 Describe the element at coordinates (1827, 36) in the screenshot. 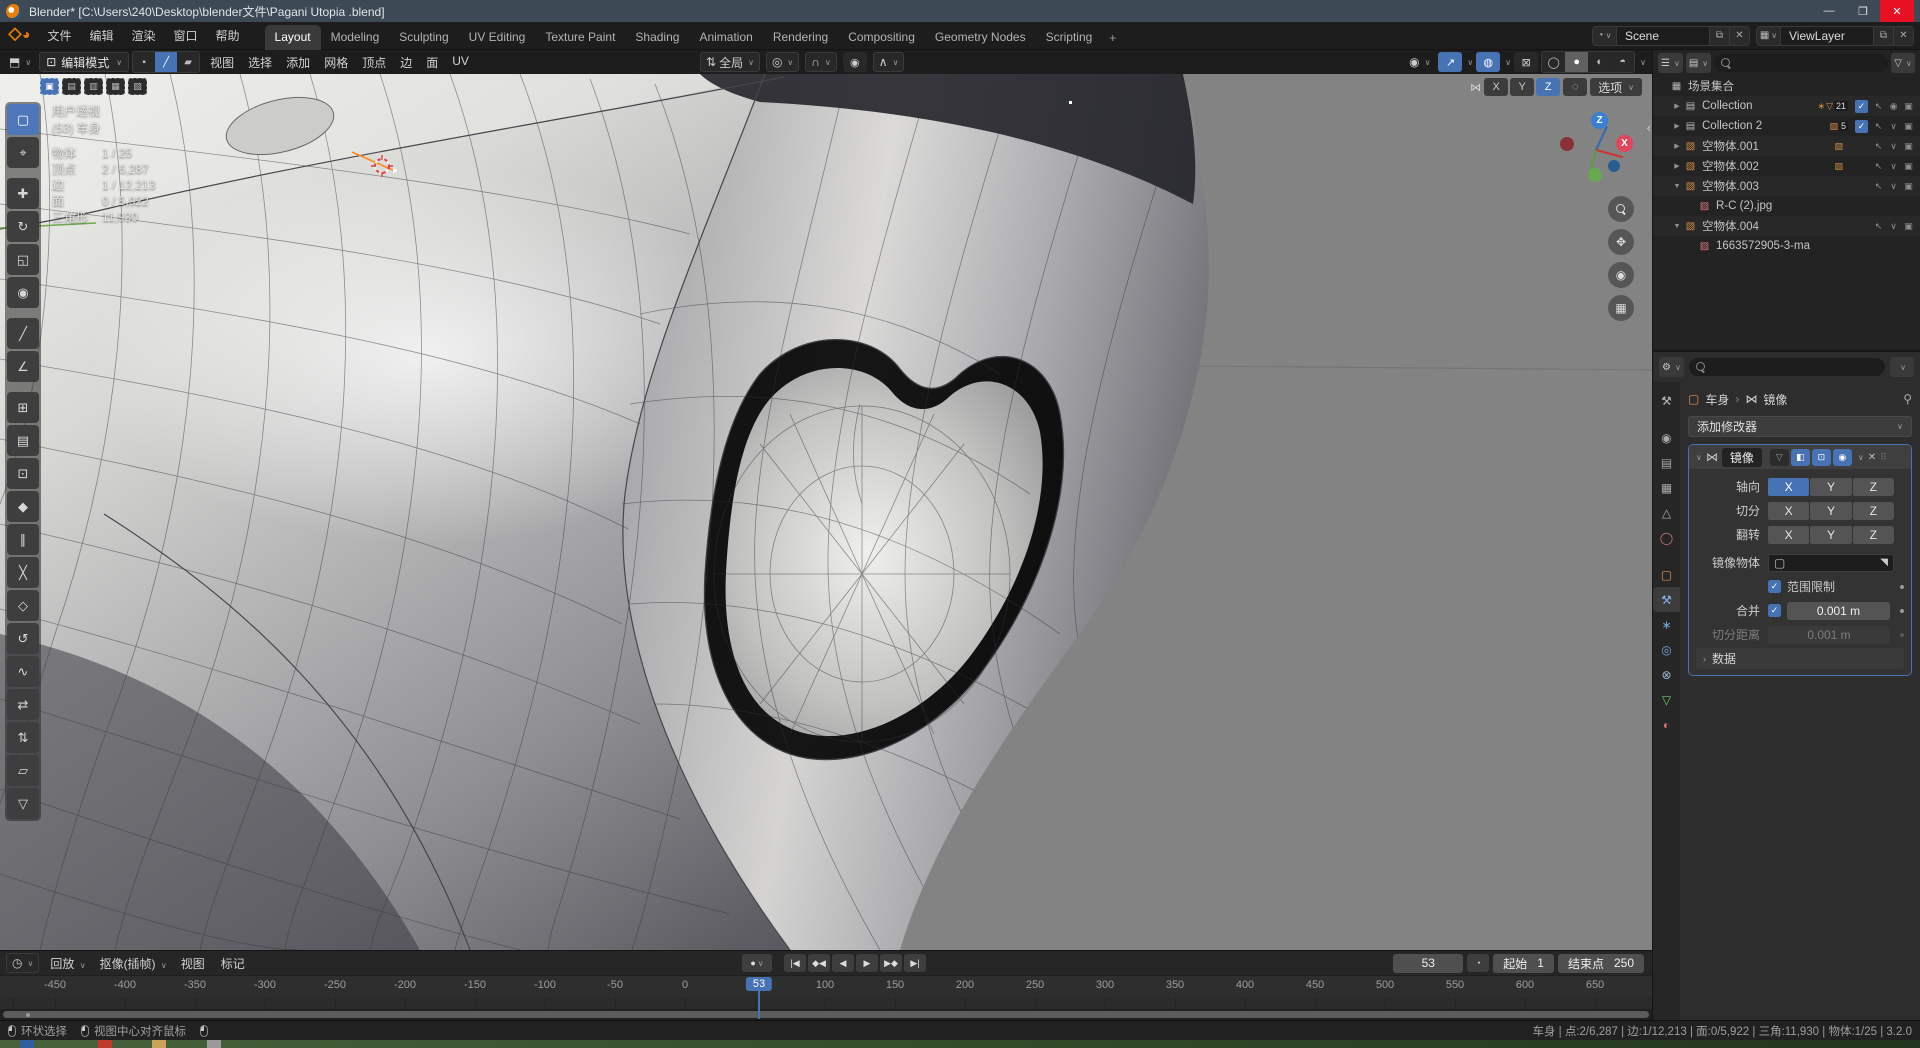

I see `viewlayer-name: ViewLayer` at that location.